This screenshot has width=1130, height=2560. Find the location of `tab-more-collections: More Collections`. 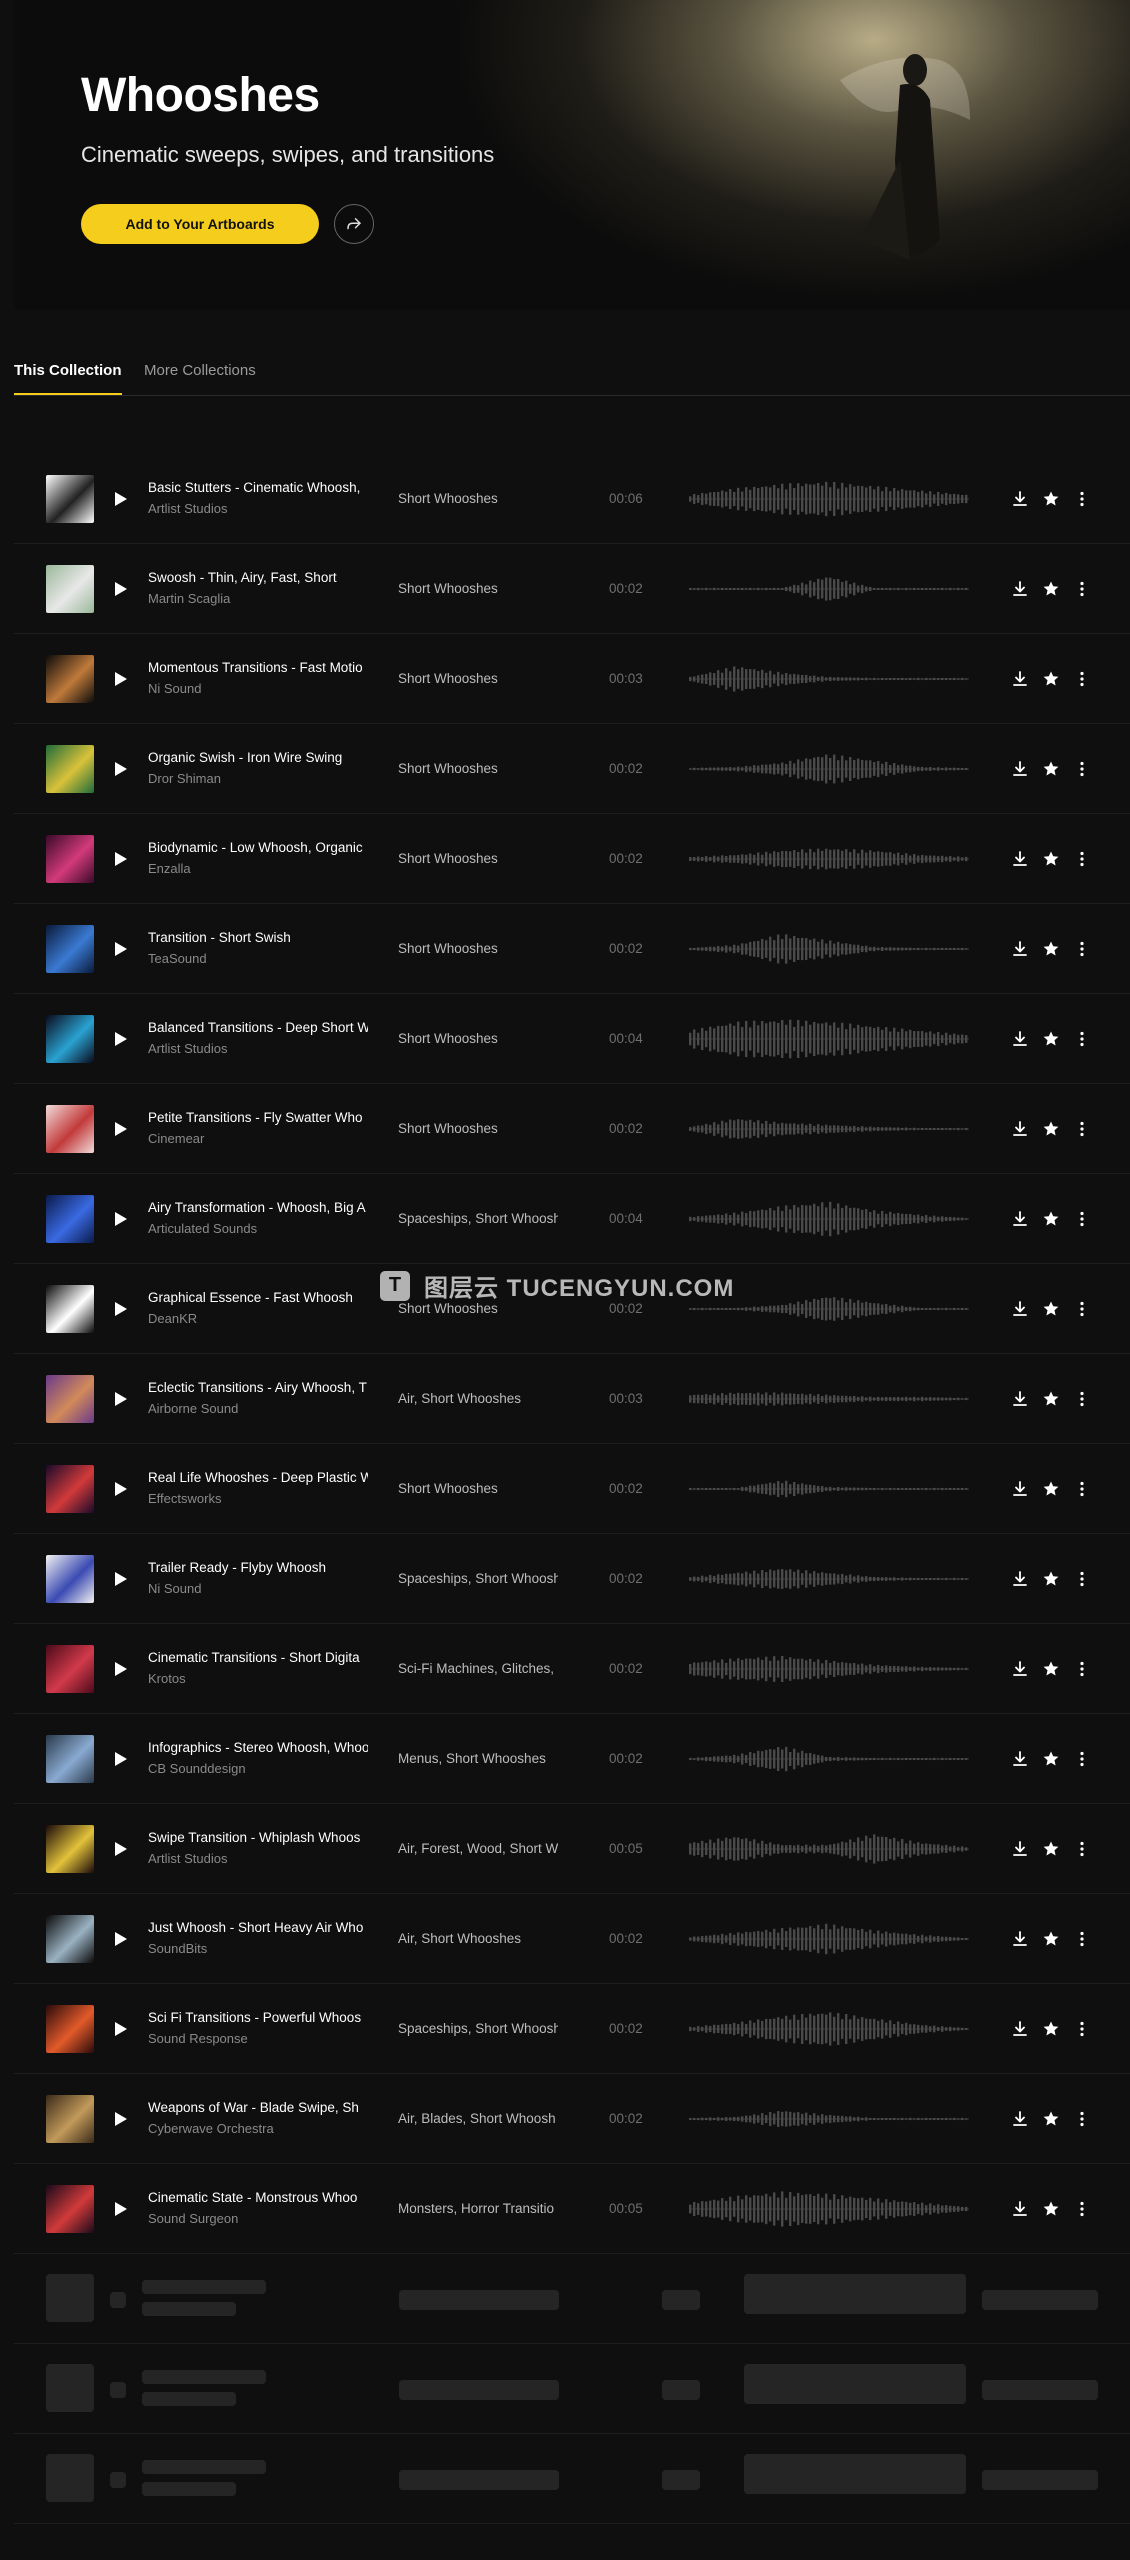

tab-more-collections: More Collections is located at coordinates (200, 377).